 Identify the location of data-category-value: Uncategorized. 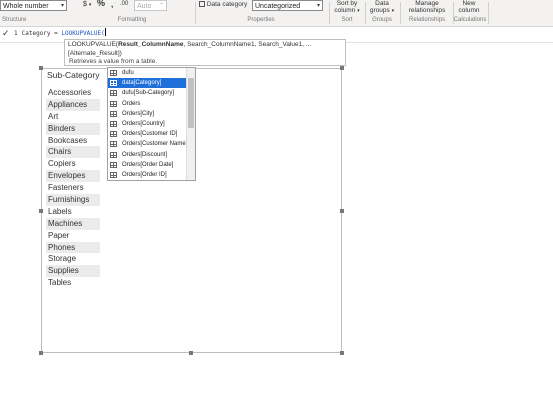
(278, 6).